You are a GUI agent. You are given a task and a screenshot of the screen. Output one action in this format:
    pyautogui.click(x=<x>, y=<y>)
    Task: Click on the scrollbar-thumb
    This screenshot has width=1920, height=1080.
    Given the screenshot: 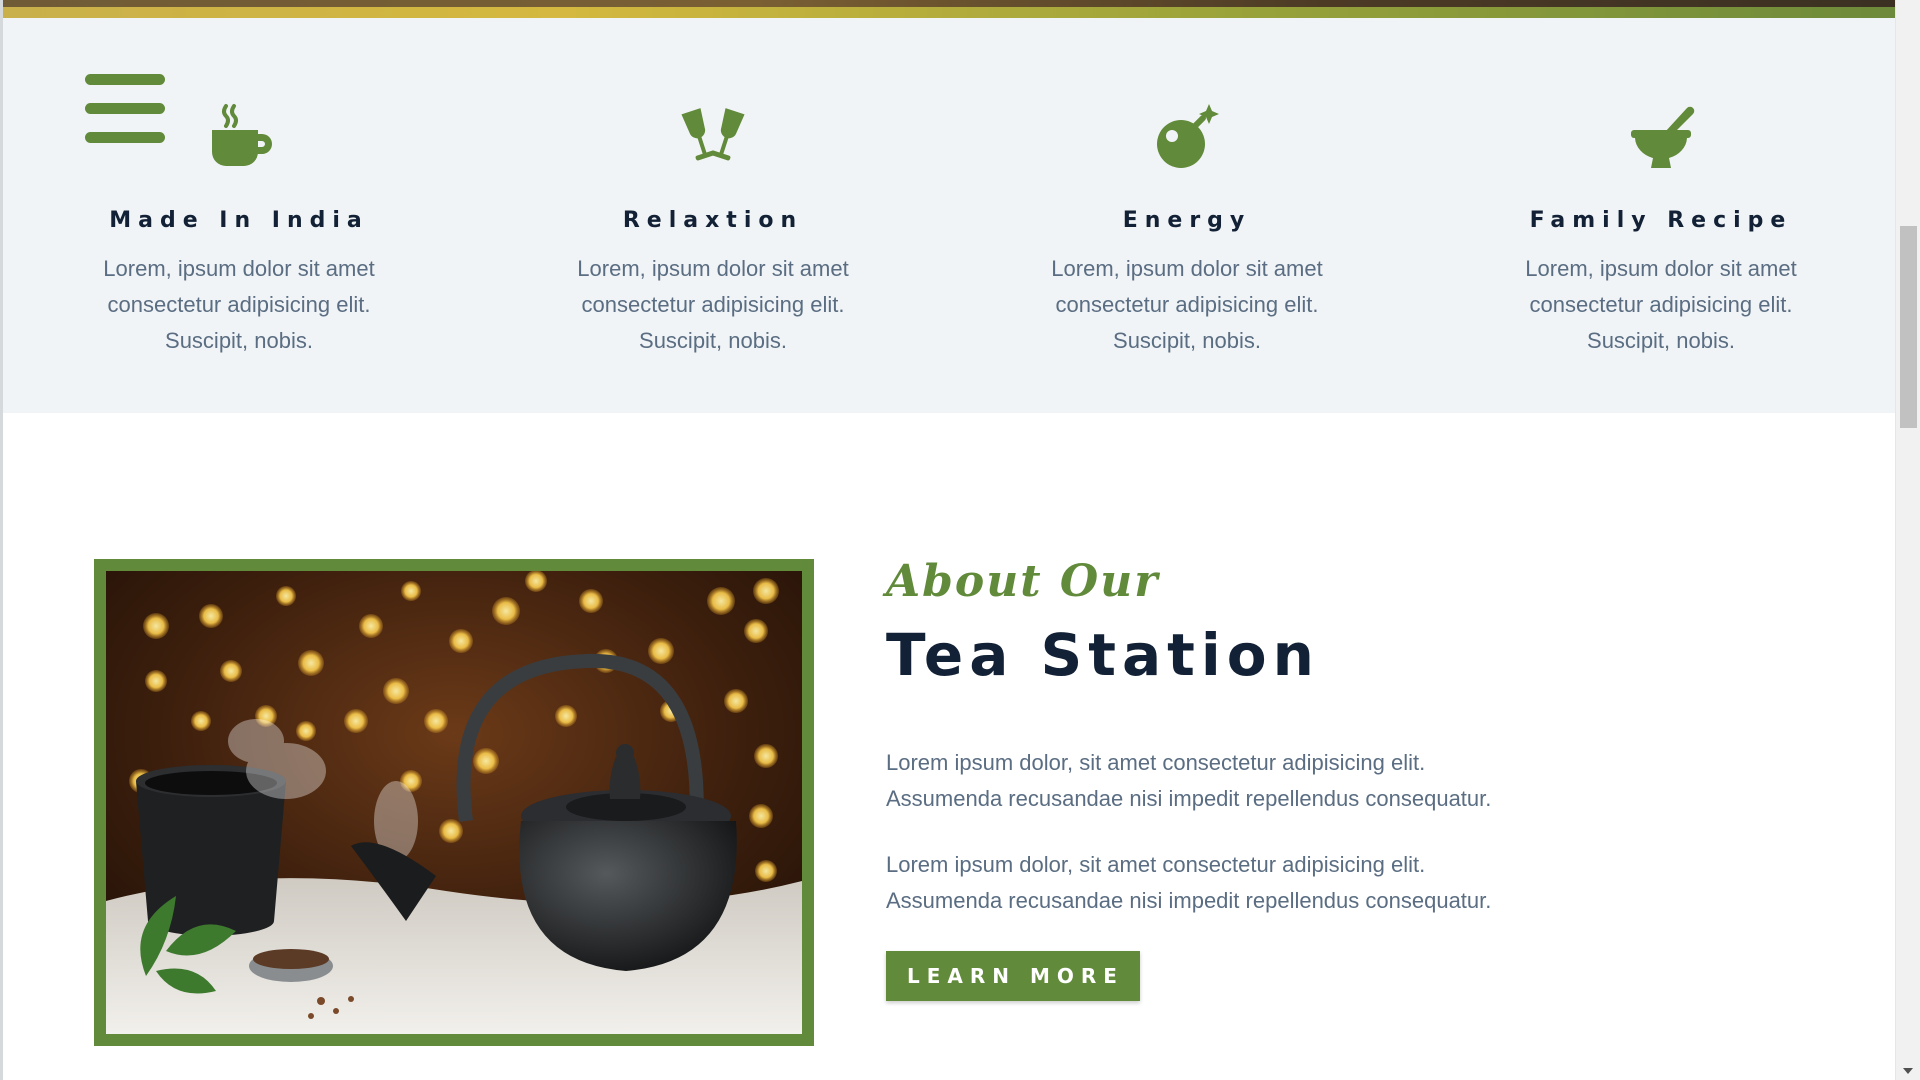 What is the action you would take?
    pyautogui.click(x=1908, y=327)
    